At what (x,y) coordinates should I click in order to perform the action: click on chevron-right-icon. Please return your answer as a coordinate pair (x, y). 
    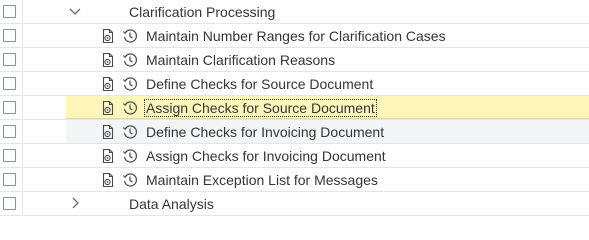
    Looking at the image, I should click on (75, 203).